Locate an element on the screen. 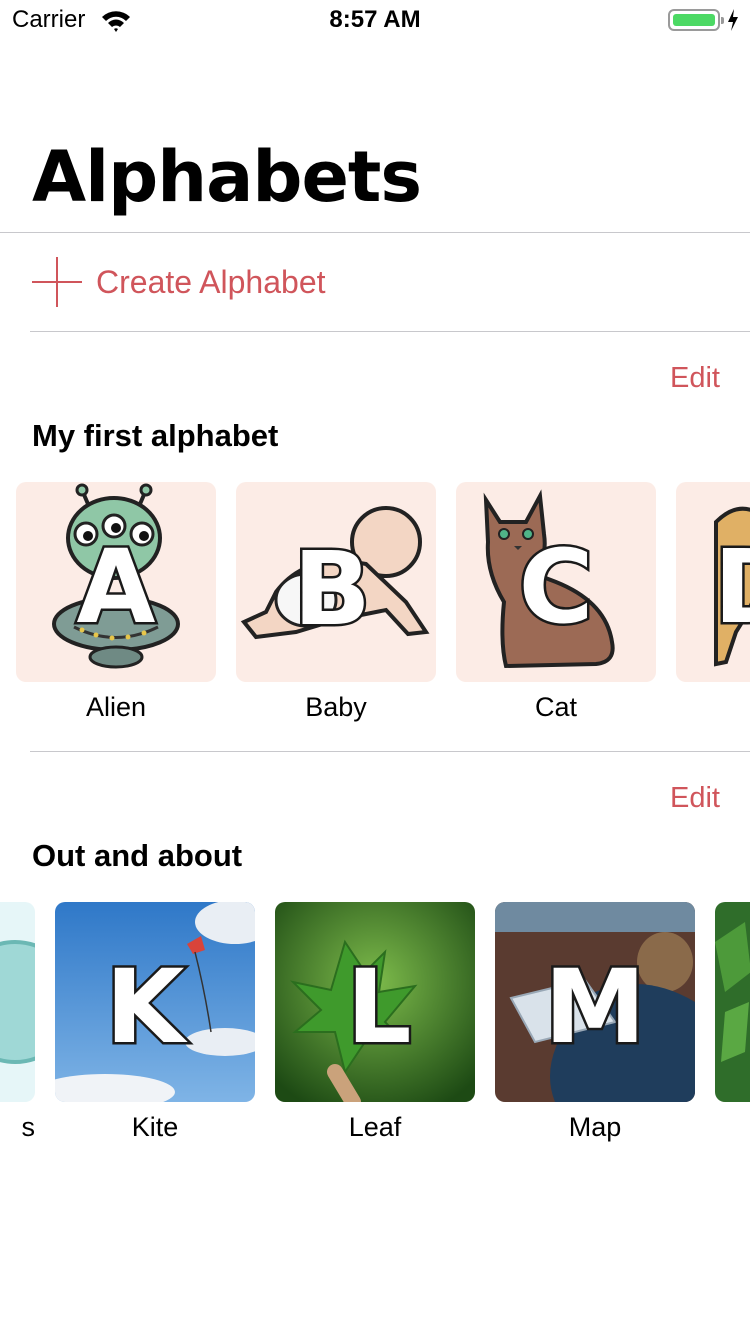  card-label: Baby is located at coordinates (336, 707).